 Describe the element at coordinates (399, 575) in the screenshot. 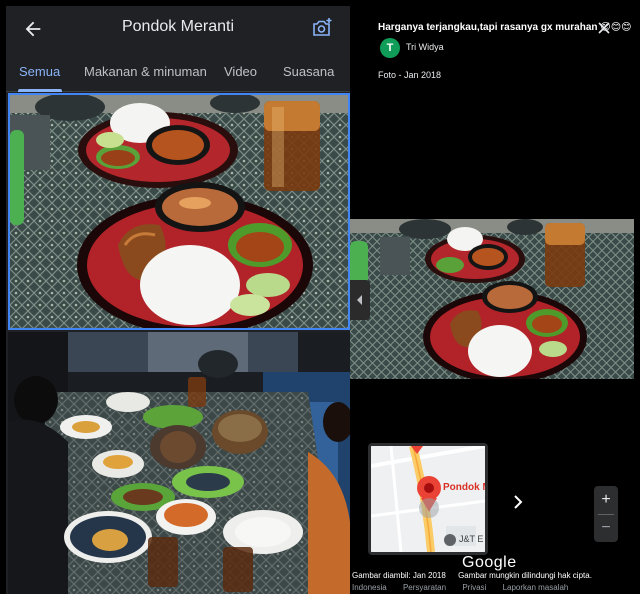

I see `capture-date: Gambar diambil: Jan 2018` at that location.